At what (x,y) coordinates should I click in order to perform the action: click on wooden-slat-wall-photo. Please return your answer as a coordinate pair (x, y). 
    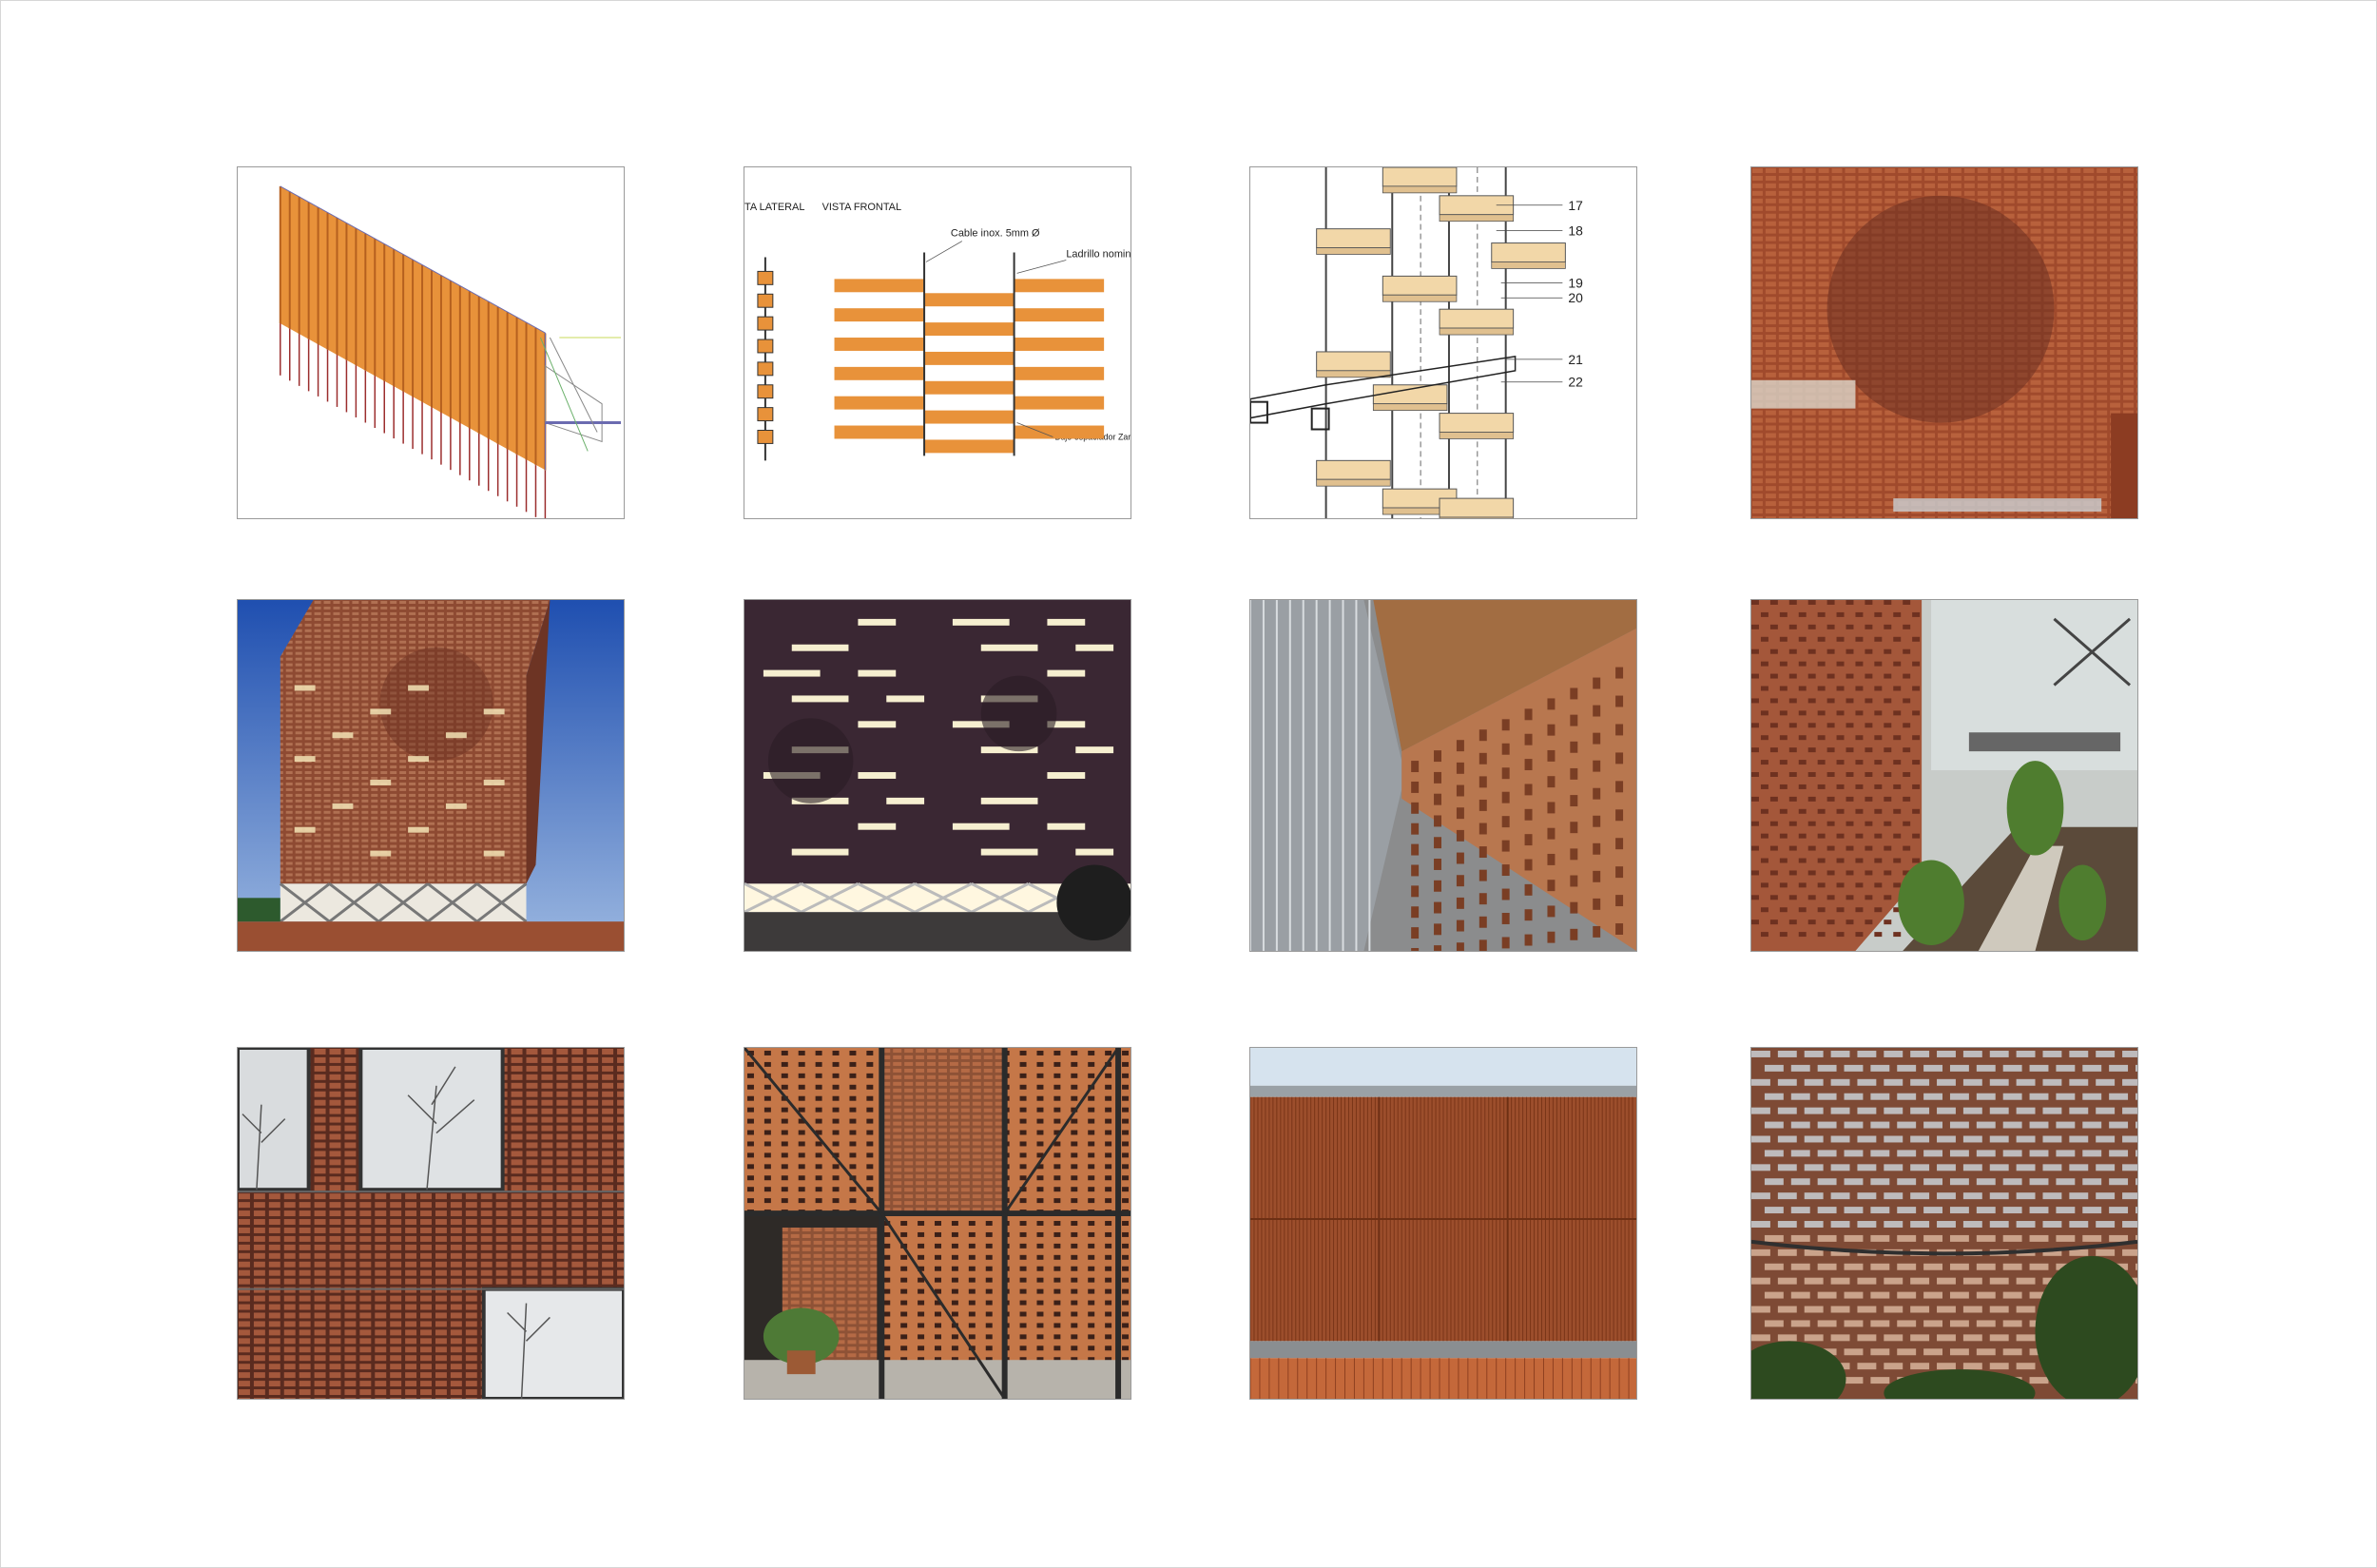
    Looking at the image, I should click on (1443, 1223).